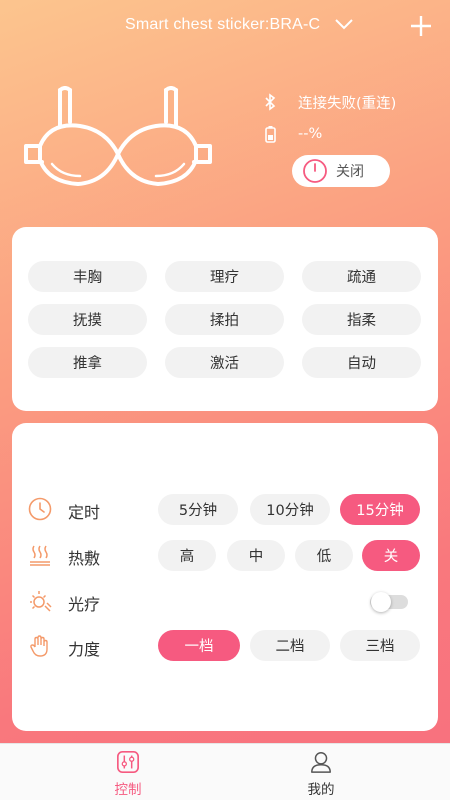 This screenshot has height=800, width=450. What do you see at coordinates (87, 362) in the screenshot?
I see `mode-button: 推拿` at bounding box center [87, 362].